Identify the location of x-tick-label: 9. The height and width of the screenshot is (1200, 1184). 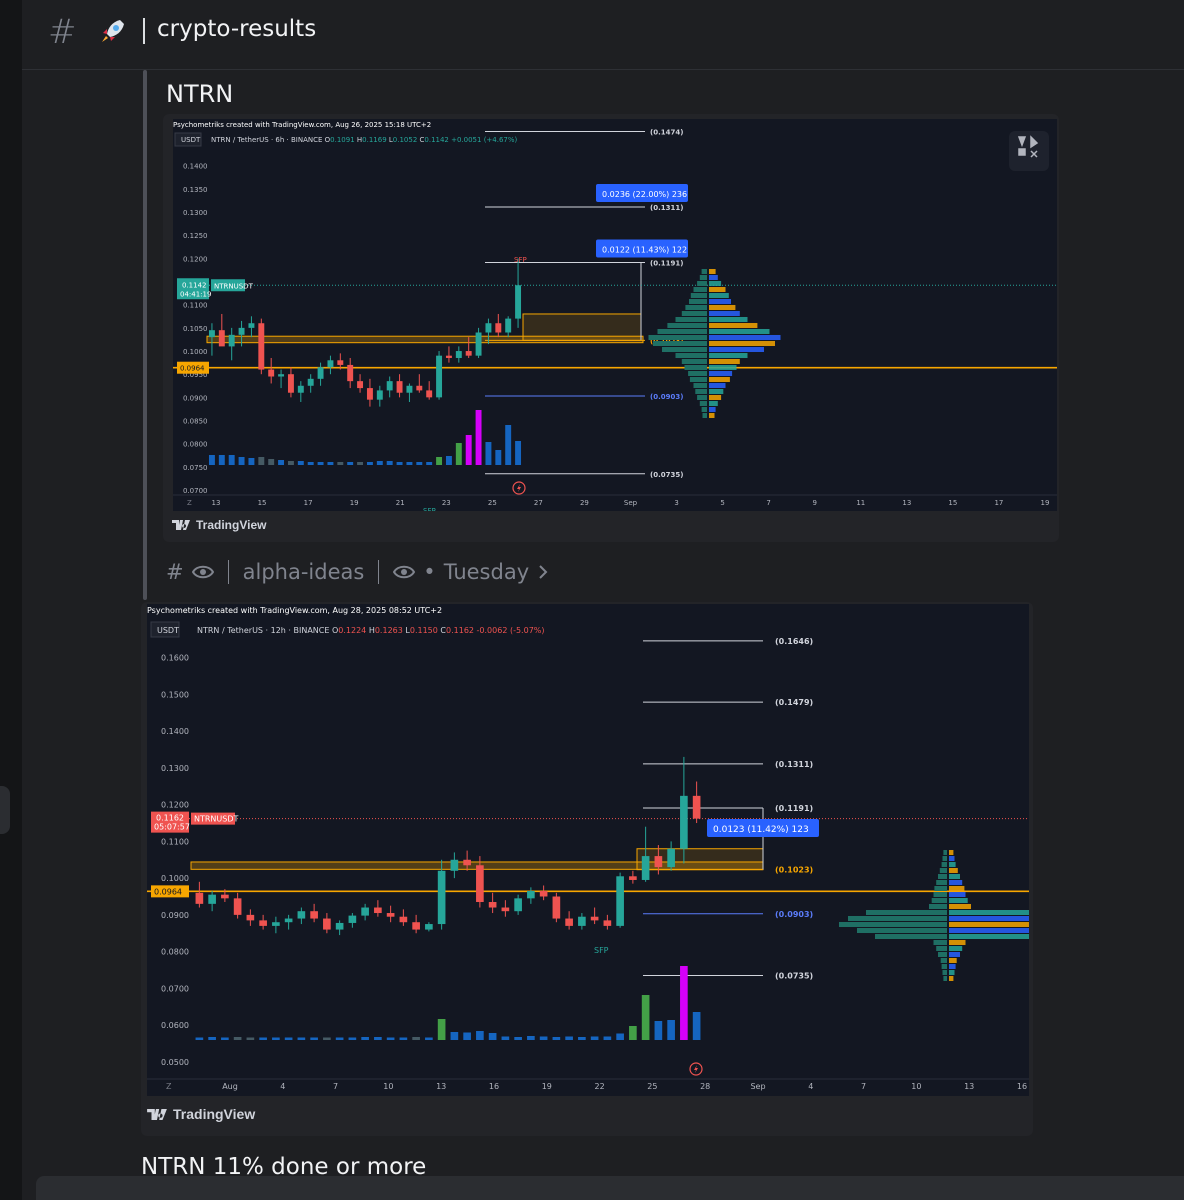
(814, 503).